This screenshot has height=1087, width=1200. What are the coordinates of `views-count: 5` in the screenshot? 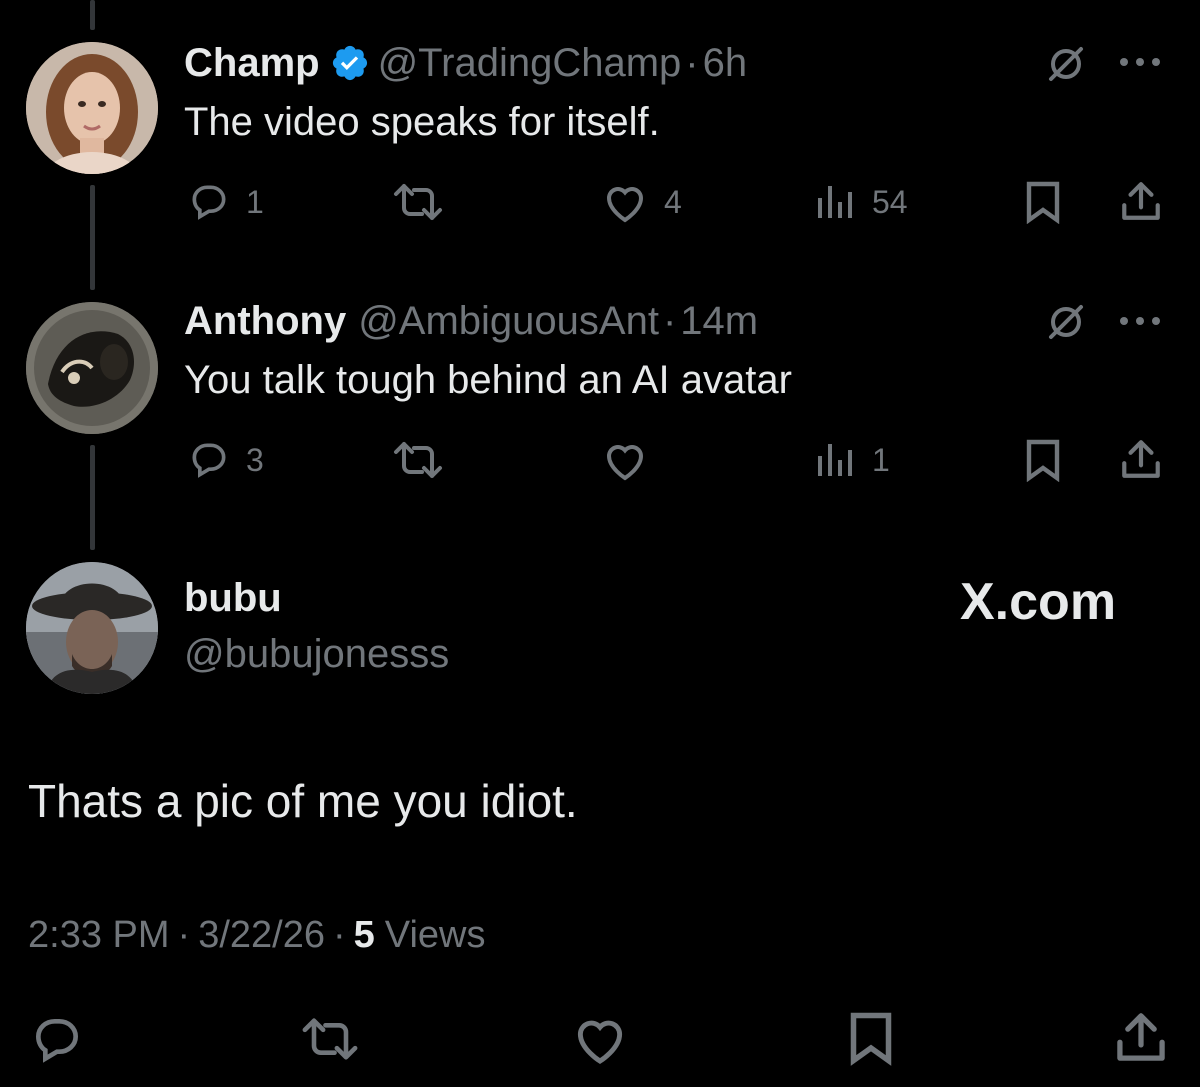 It's located at (364, 935).